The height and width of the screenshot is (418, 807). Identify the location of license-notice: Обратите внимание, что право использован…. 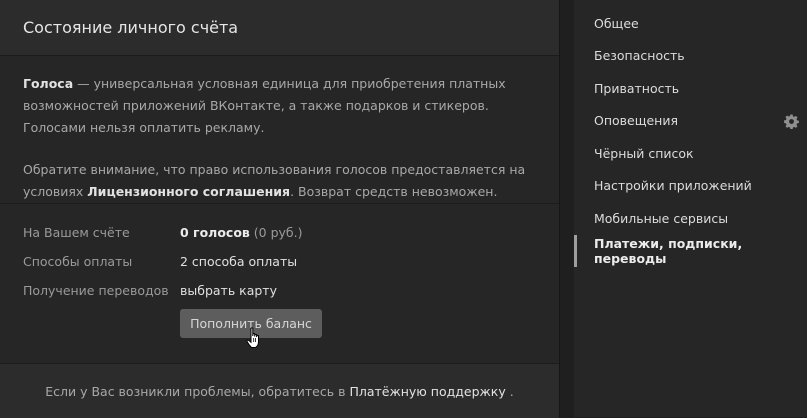
(279, 181).